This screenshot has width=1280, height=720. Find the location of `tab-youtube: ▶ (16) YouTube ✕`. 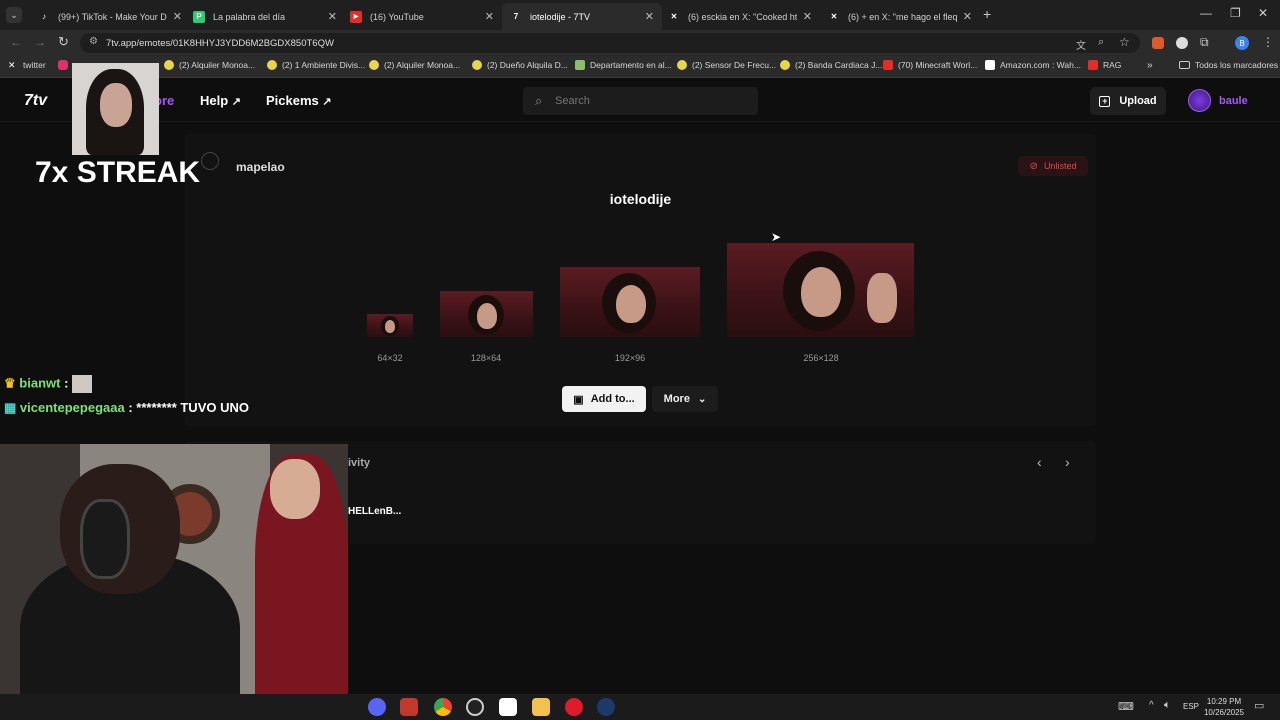

tab-youtube: ▶ (16) YouTube ✕ is located at coordinates (422, 16).